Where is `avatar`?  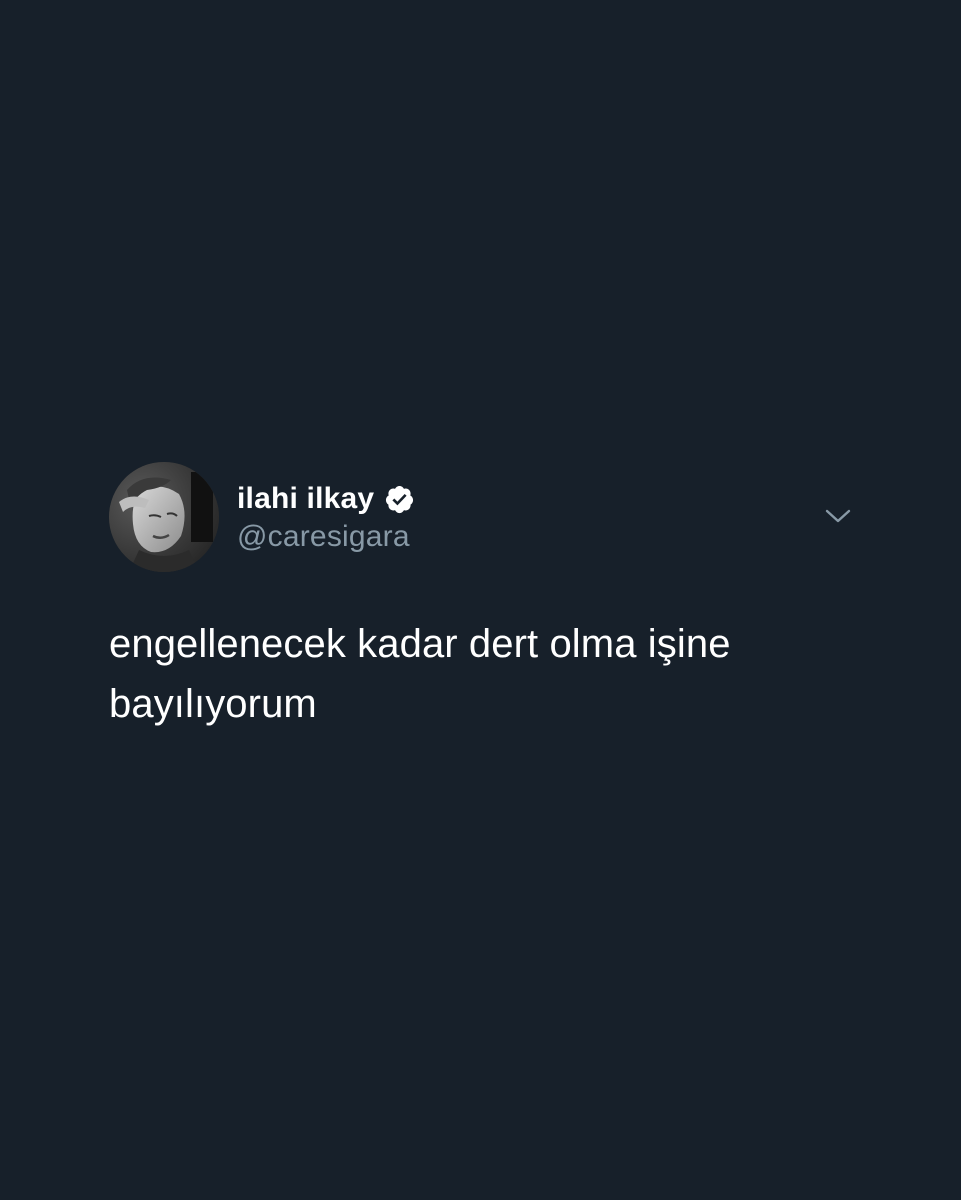
avatar is located at coordinates (164, 517).